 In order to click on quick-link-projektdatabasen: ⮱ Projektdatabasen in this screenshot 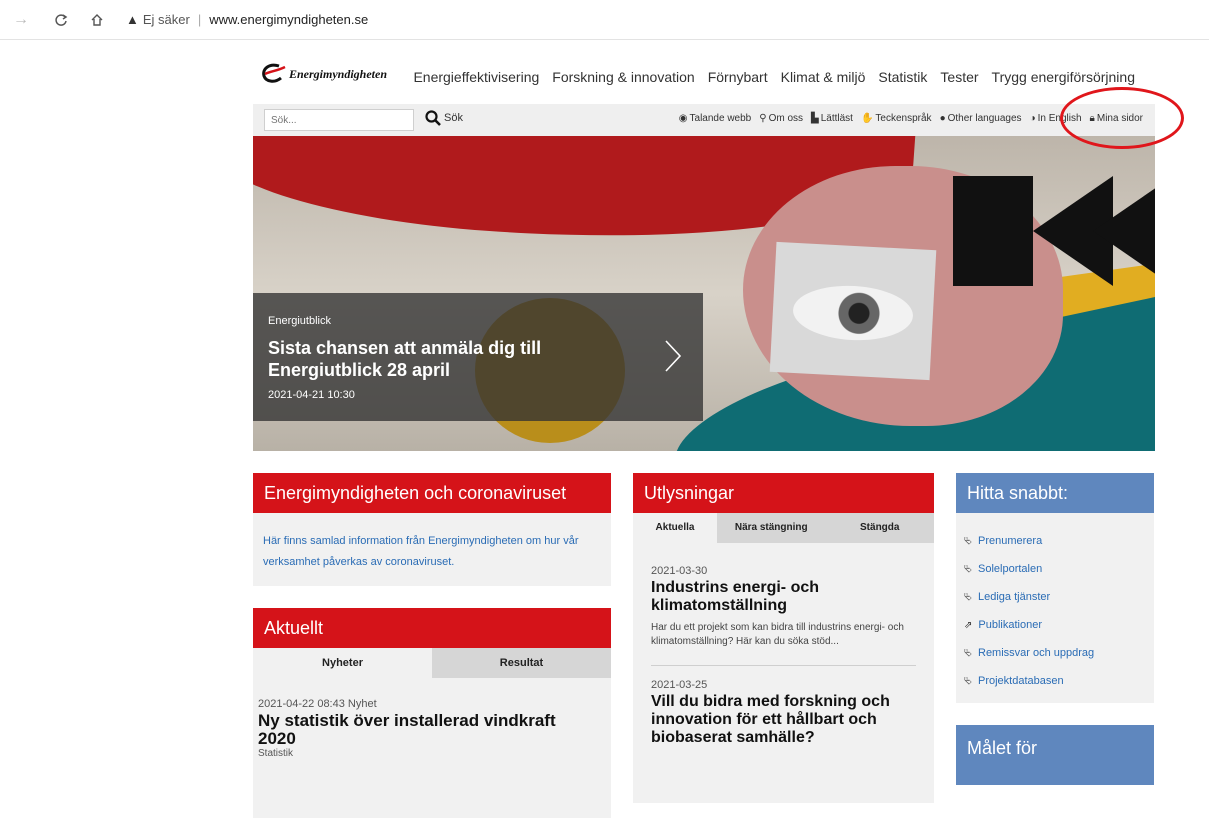, I will do `click(1055, 681)`.